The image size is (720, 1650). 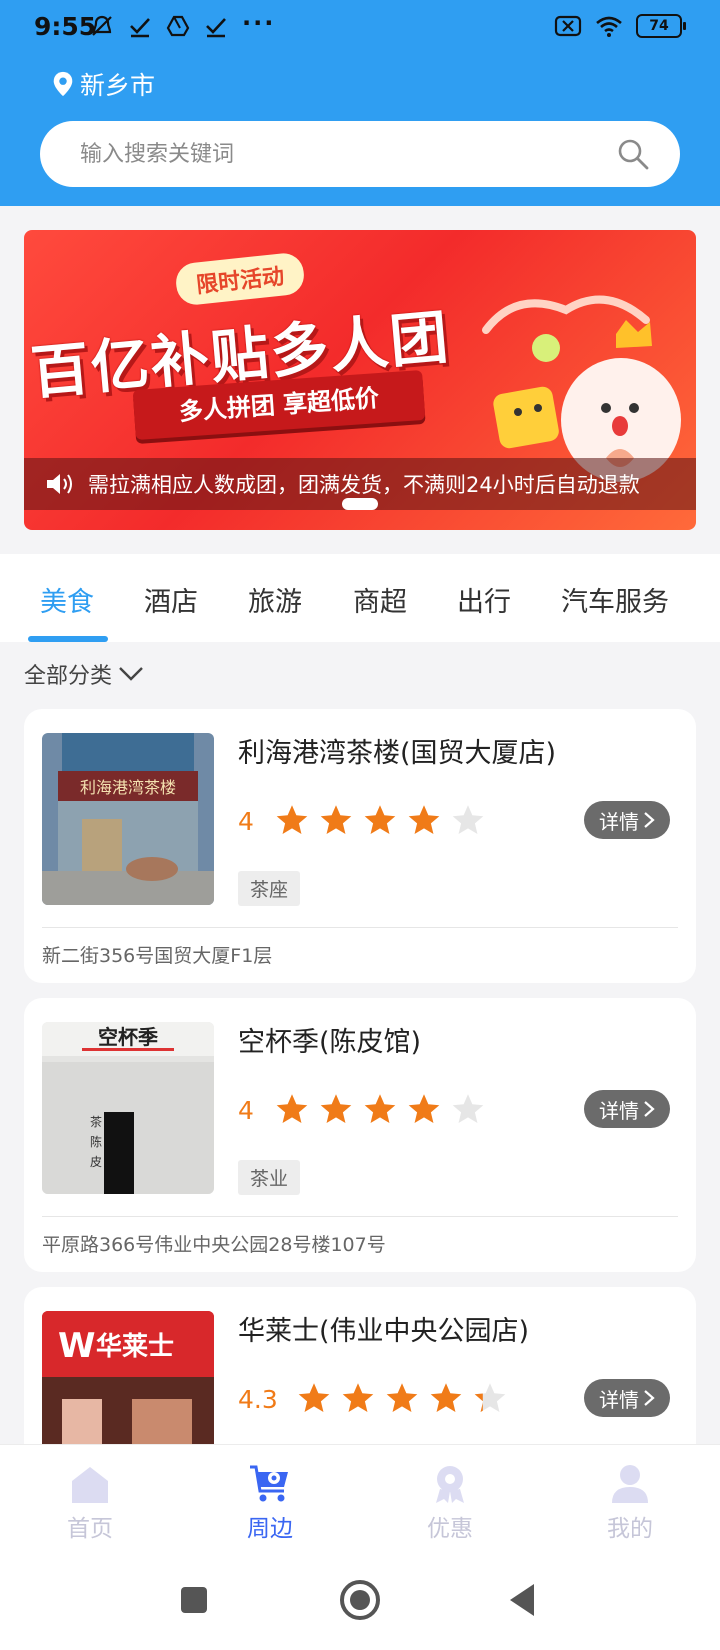 I want to click on svg-text: 茶, so click(x=96, y=1121).